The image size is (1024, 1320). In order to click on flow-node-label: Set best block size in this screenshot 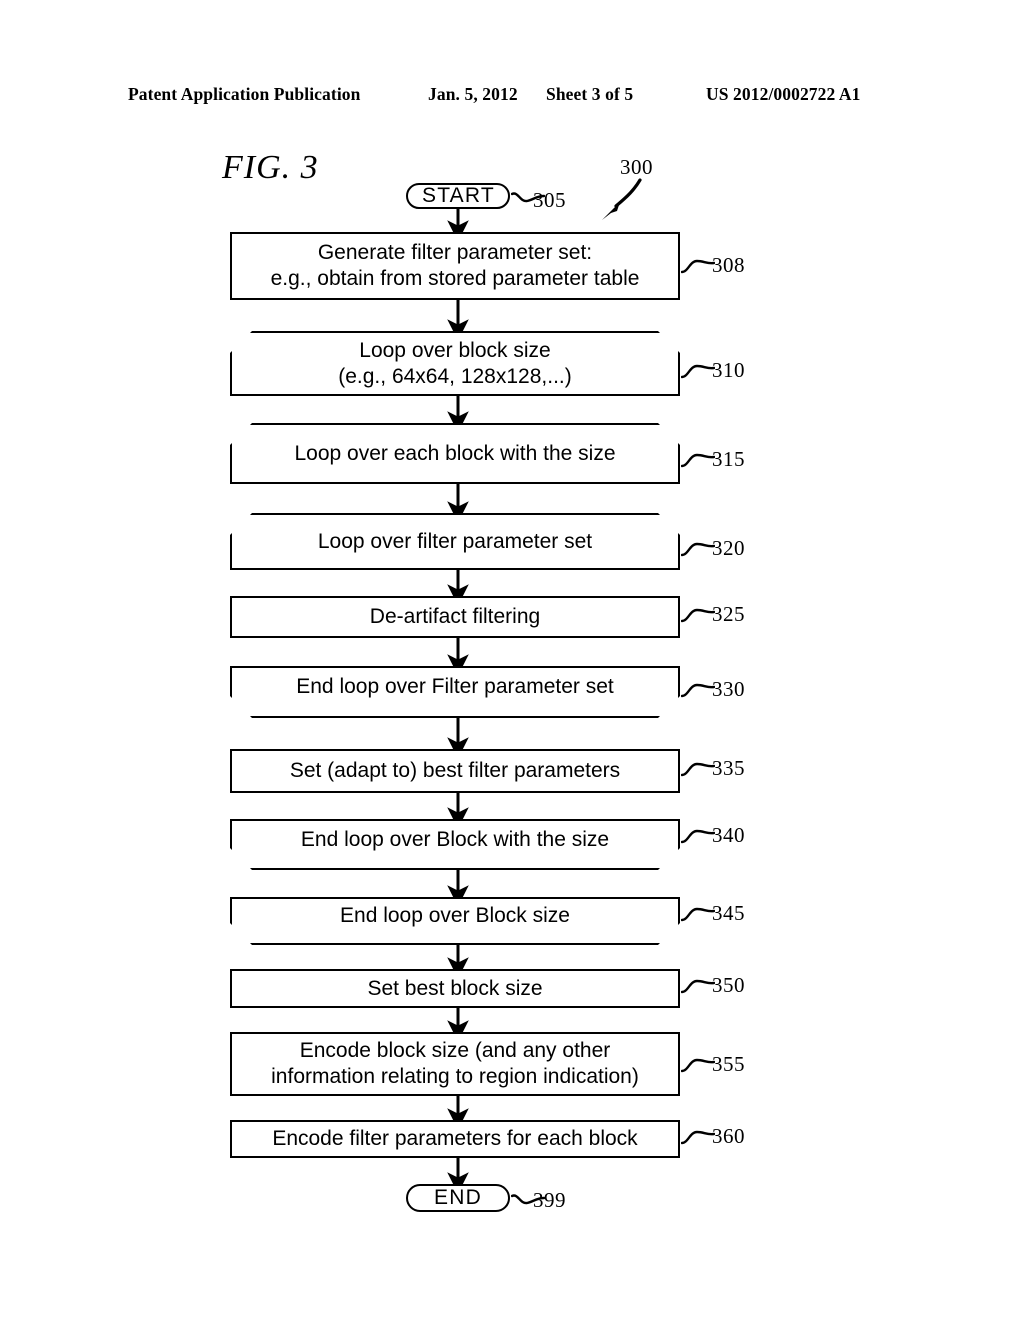, I will do `click(455, 988)`.